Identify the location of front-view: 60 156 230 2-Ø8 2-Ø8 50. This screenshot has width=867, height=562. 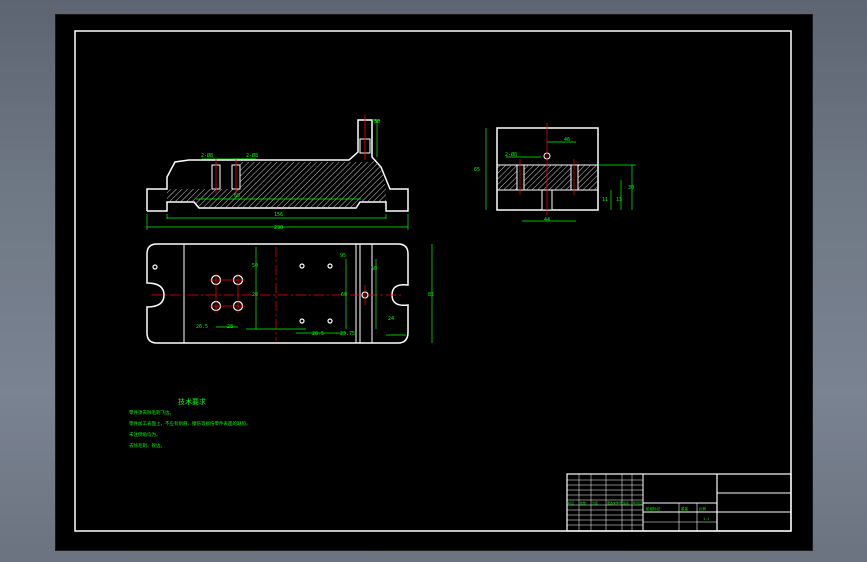
(277, 173).